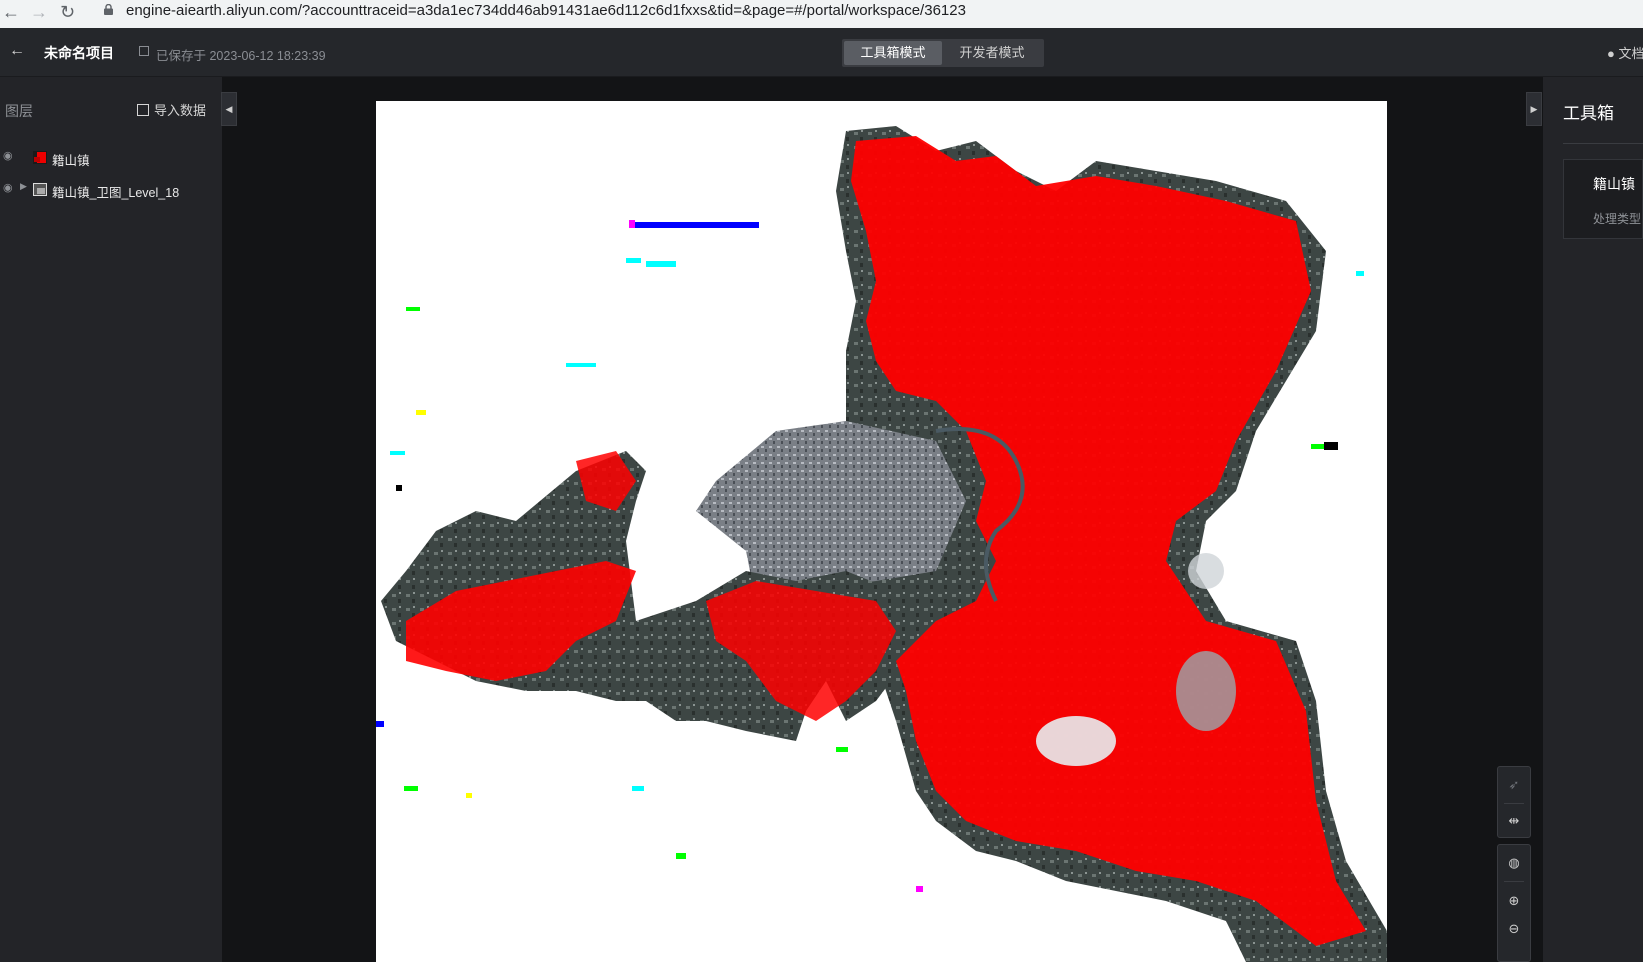 The image size is (1643, 962). What do you see at coordinates (241, 56) in the screenshot?
I see `saved-timestamp: 已保存于 2023-06-12 18:23:39` at bounding box center [241, 56].